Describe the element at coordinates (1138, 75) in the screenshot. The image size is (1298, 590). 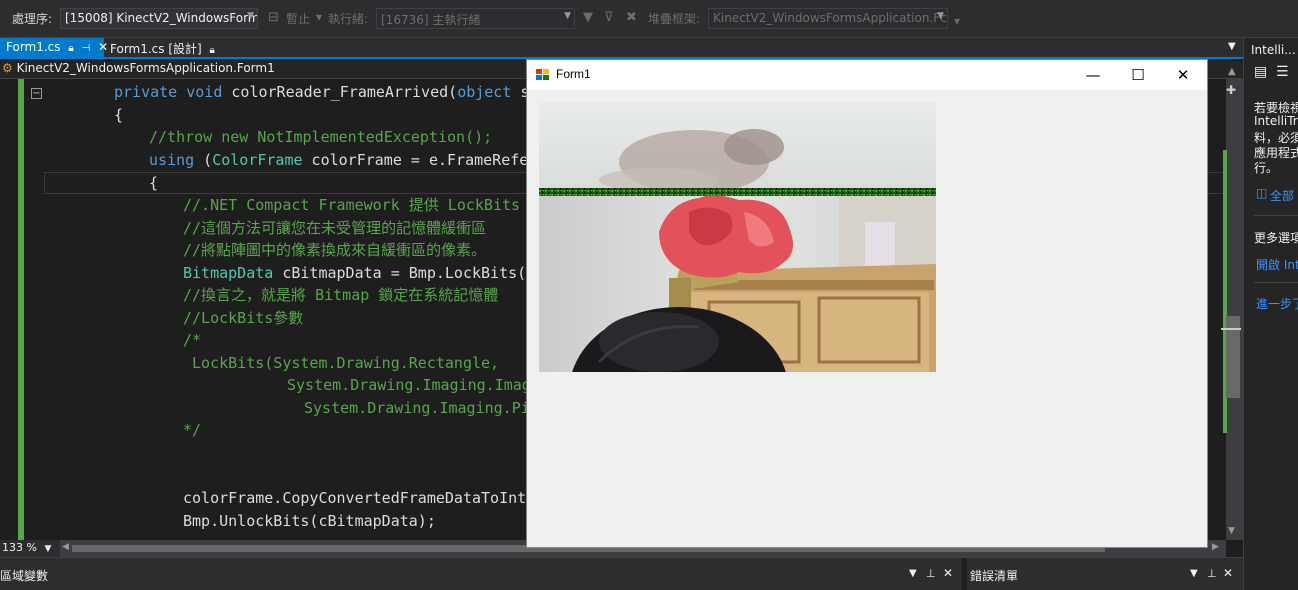
I see `maximize-button: ☐` at that location.